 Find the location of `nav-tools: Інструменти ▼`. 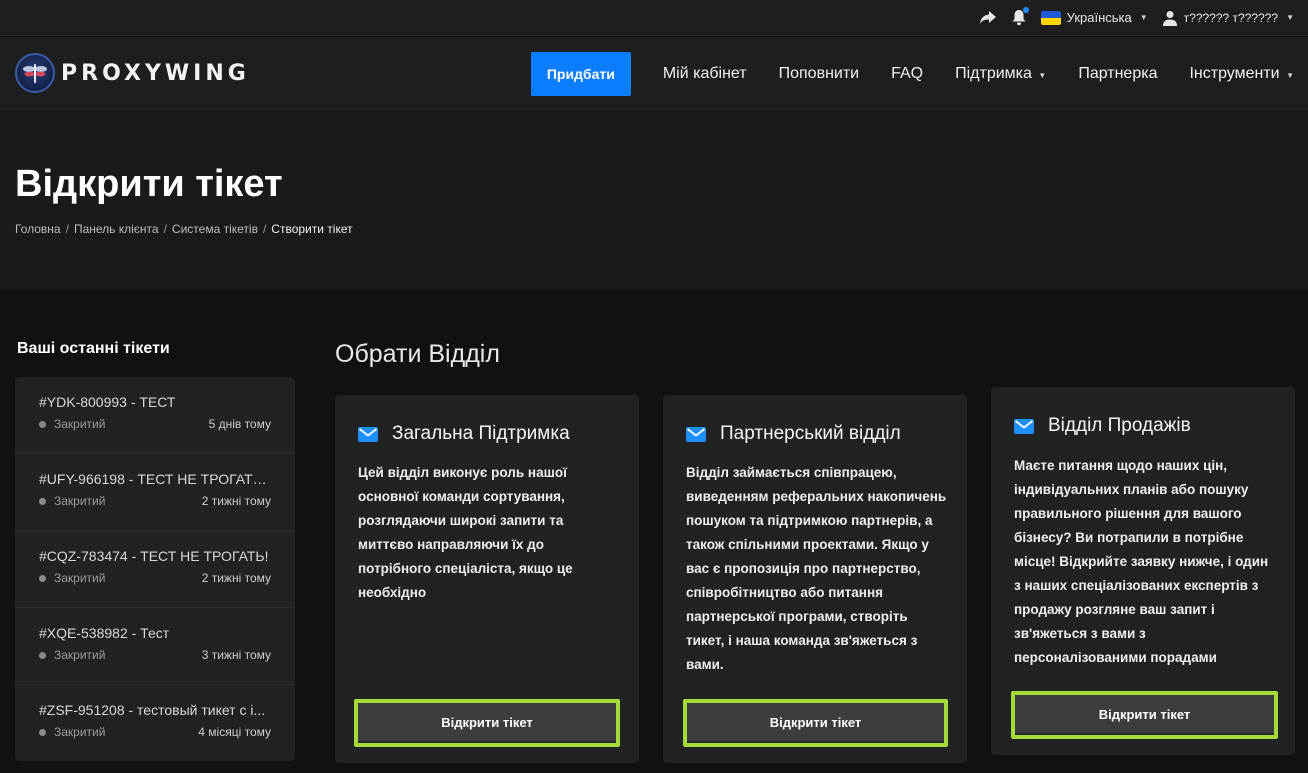

nav-tools: Інструменти ▼ is located at coordinates (1241, 74).